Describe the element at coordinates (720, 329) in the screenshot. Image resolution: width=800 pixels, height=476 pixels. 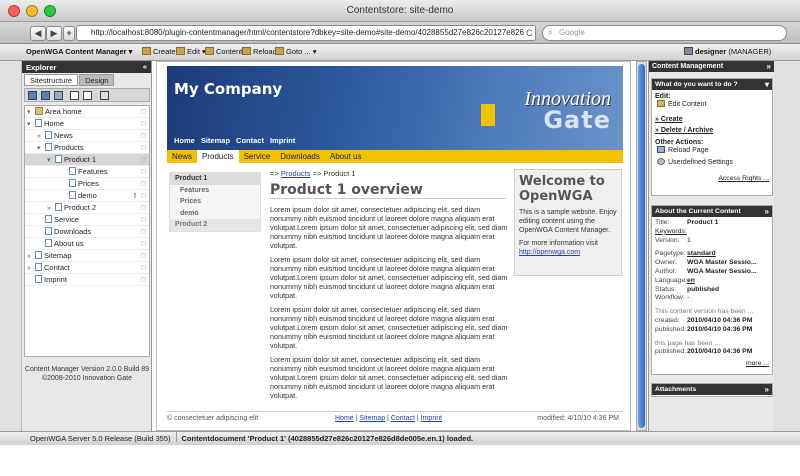
I see `published-value: 2010/04/10 04:36 PM` at that location.